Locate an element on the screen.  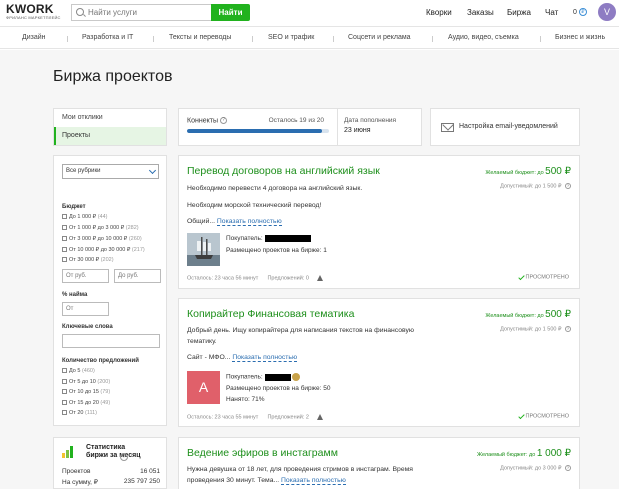
hired-input: От is located at coordinates (85, 309).